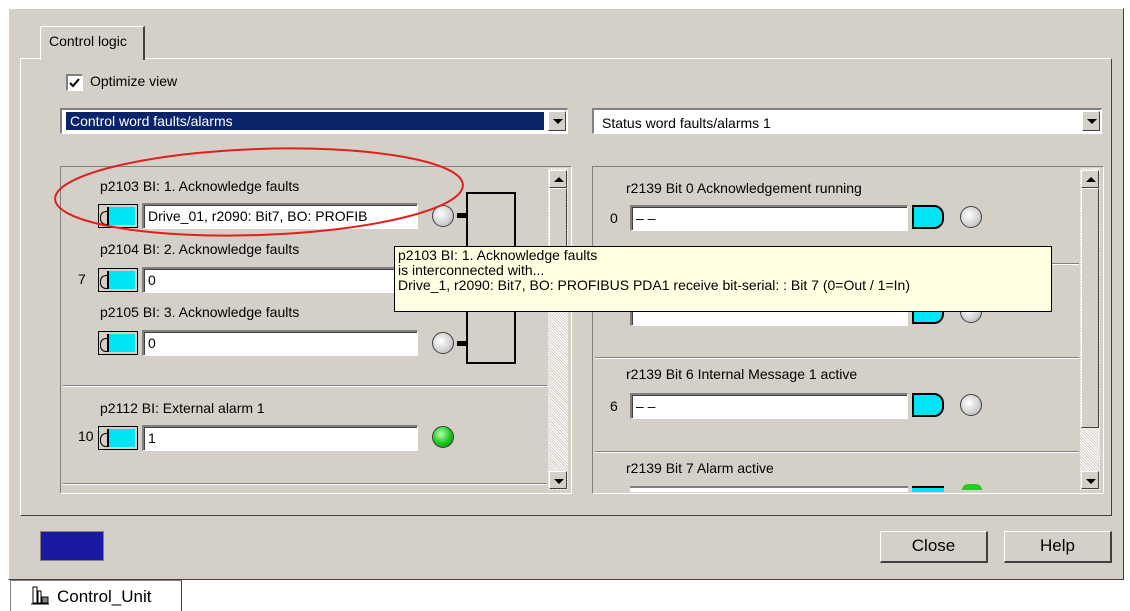  I want to click on window-tab-control-unit: Control_Unit, so click(96, 595).